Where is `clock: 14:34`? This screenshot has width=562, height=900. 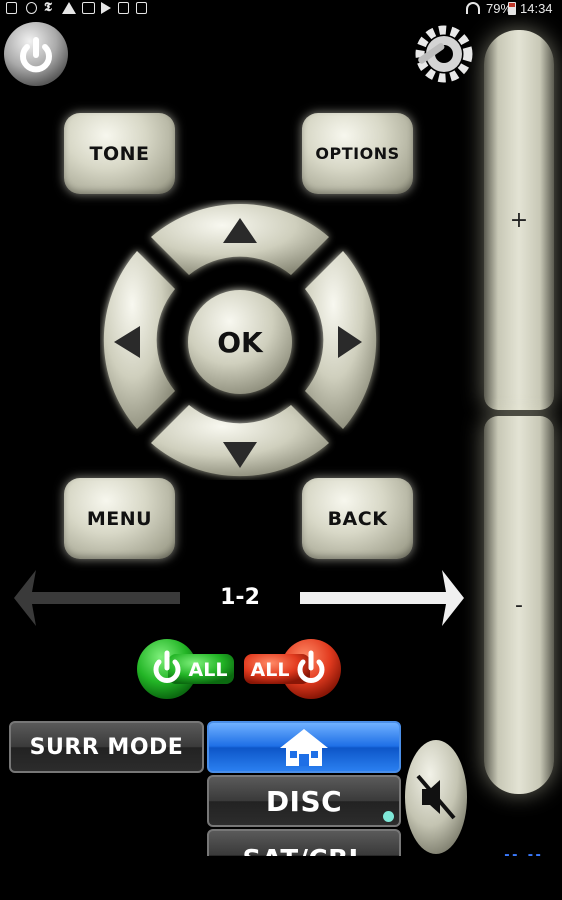
clock: 14:34 is located at coordinates (536, 8).